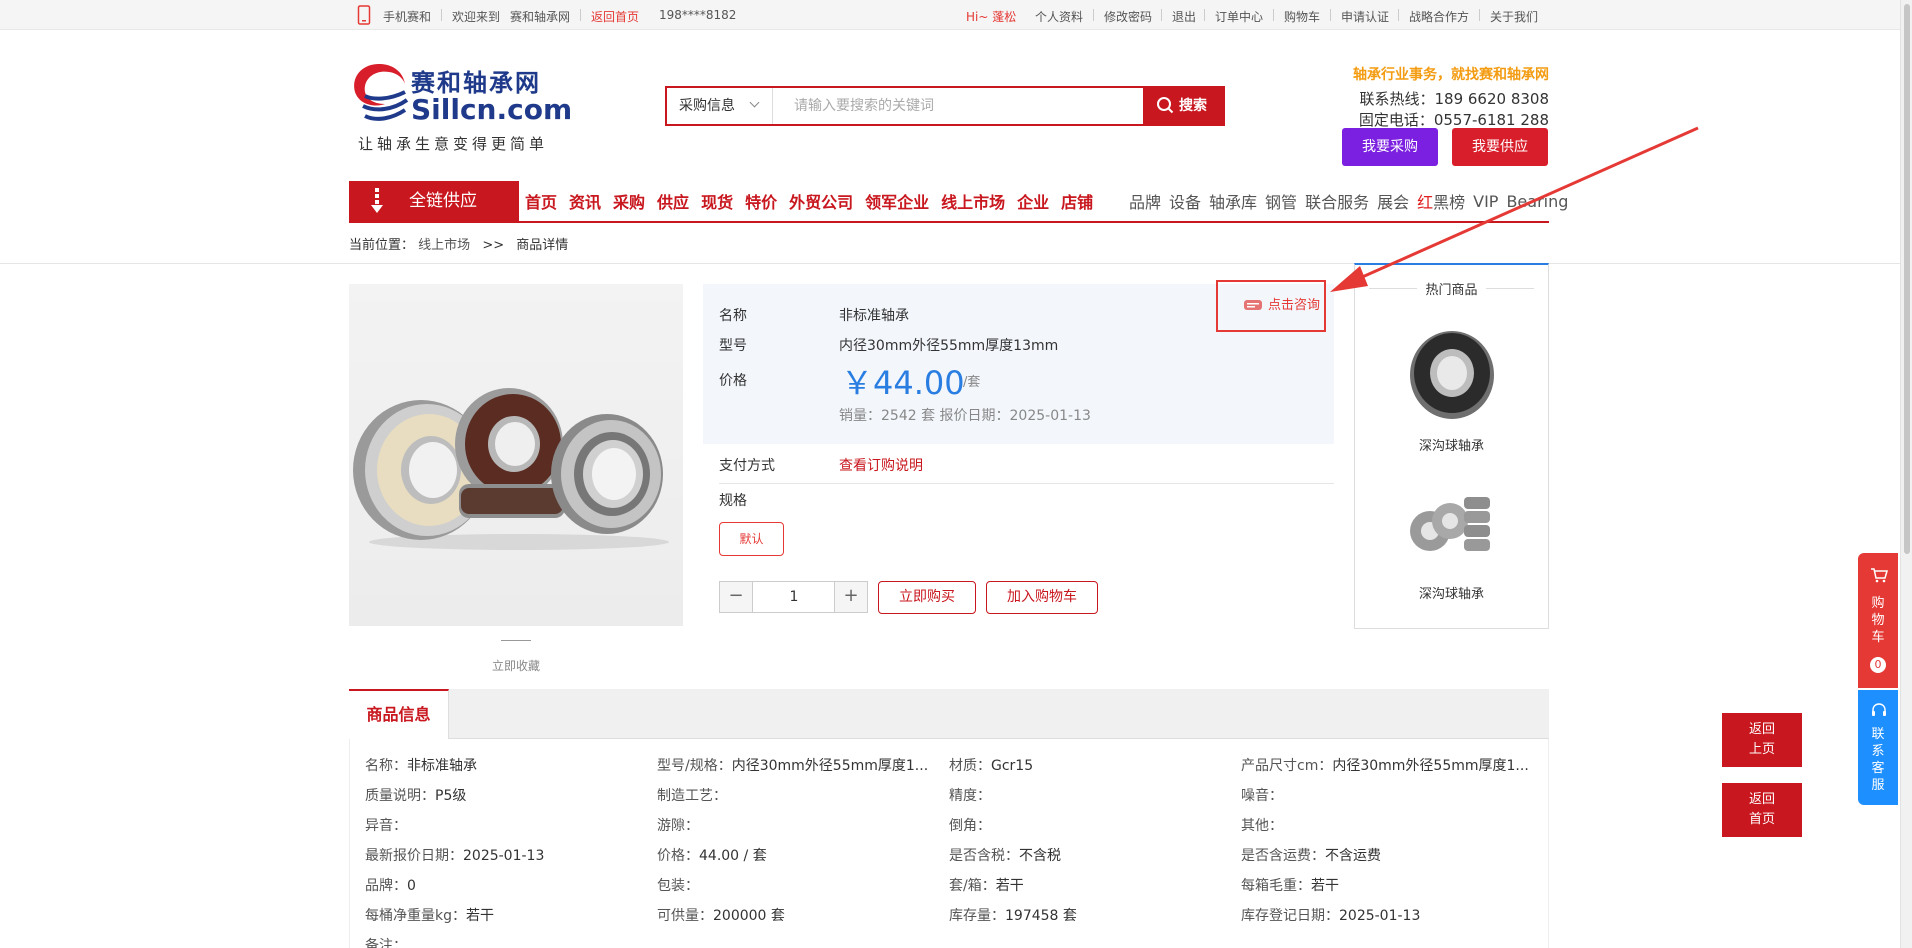 This screenshot has height=948, width=1912. I want to click on attr-material: 材质：Gcr15, so click(991, 766).